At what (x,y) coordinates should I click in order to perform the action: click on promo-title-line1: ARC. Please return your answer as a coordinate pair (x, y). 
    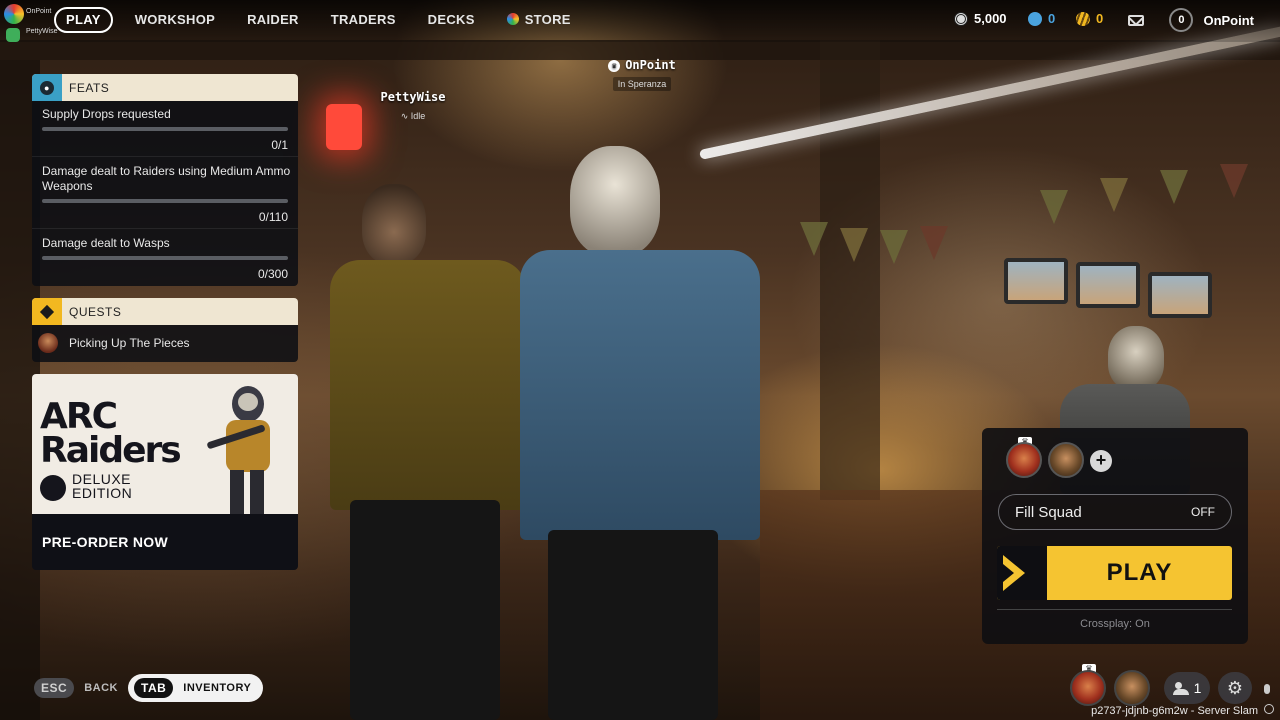
    Looking at the image, I should click on (79, 416).